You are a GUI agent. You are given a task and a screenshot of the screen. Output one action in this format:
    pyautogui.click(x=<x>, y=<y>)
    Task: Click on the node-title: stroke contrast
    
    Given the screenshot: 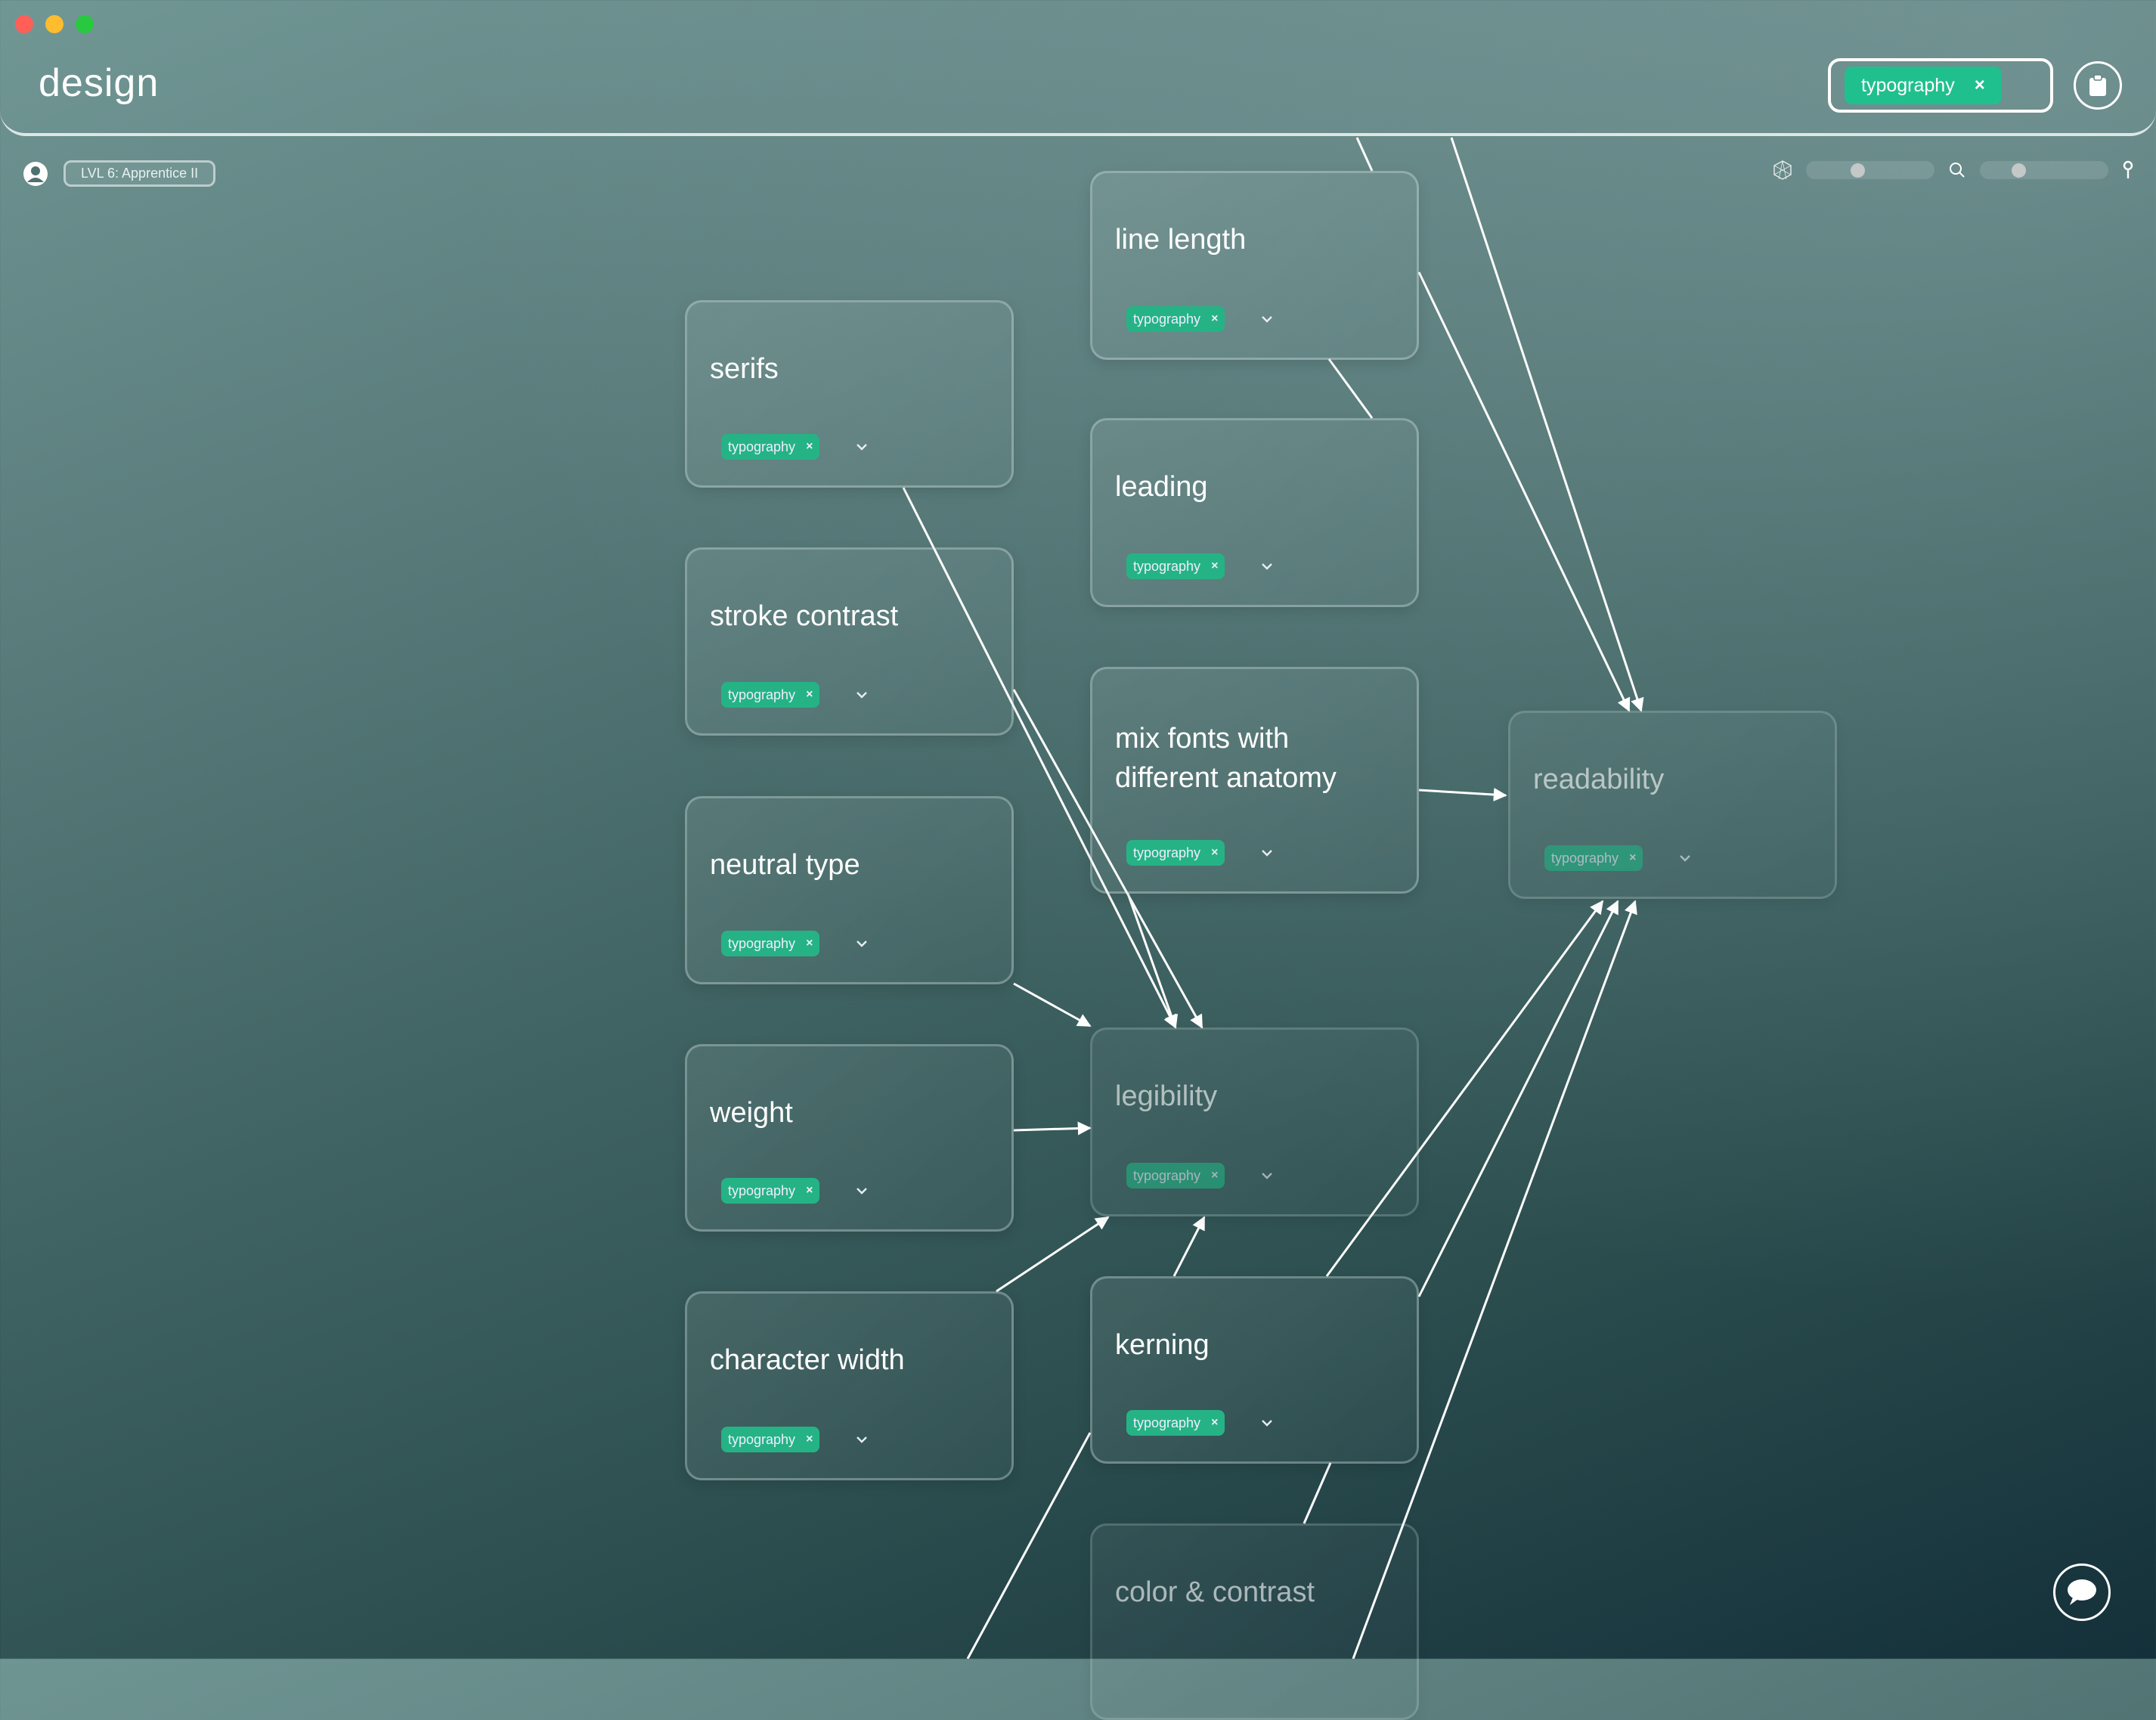 What is the action you would take?
    pyautogui.click(x=805, y=616)
    